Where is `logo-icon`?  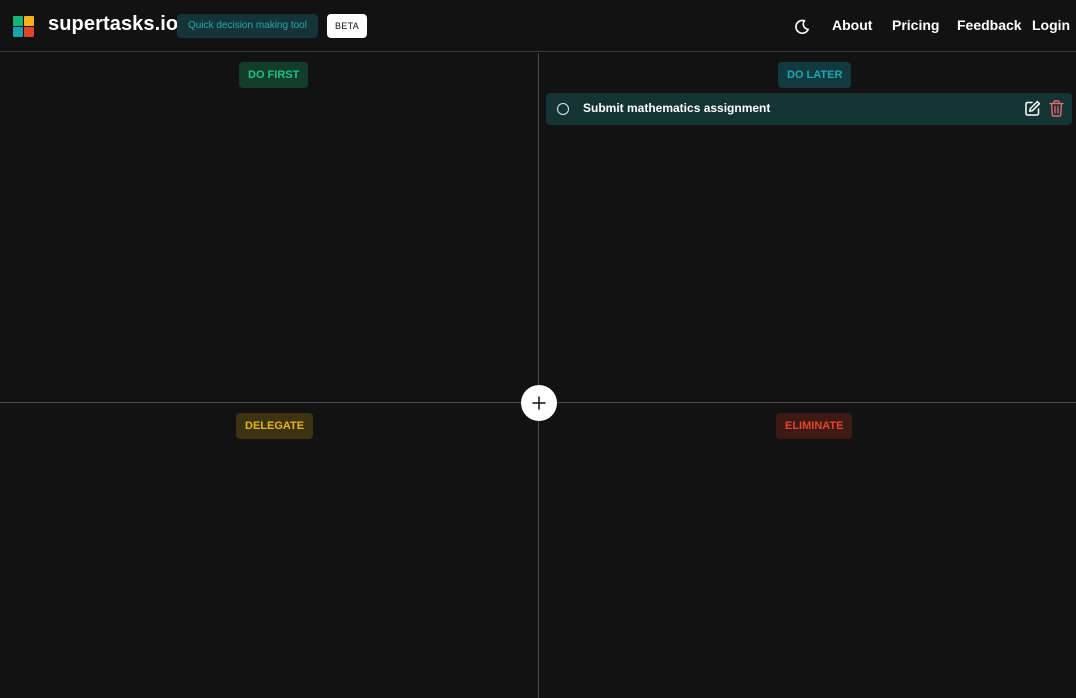
logo-icon is located at coordinates (23, 26).